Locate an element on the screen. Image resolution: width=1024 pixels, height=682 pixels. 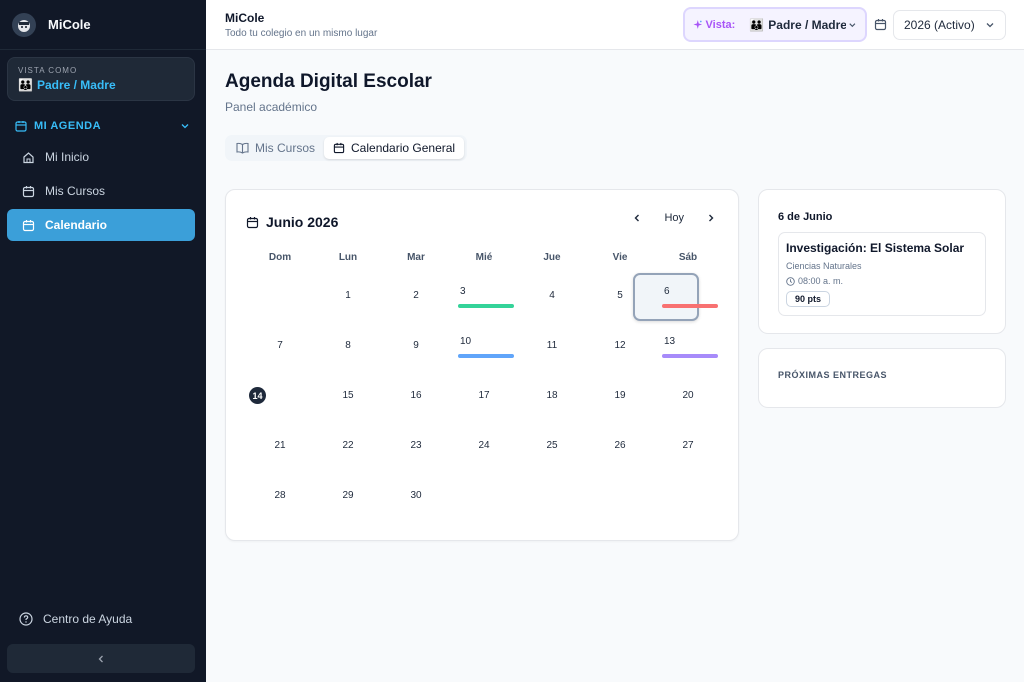
weekday-label: Jue is located at coordinates (552, 257).